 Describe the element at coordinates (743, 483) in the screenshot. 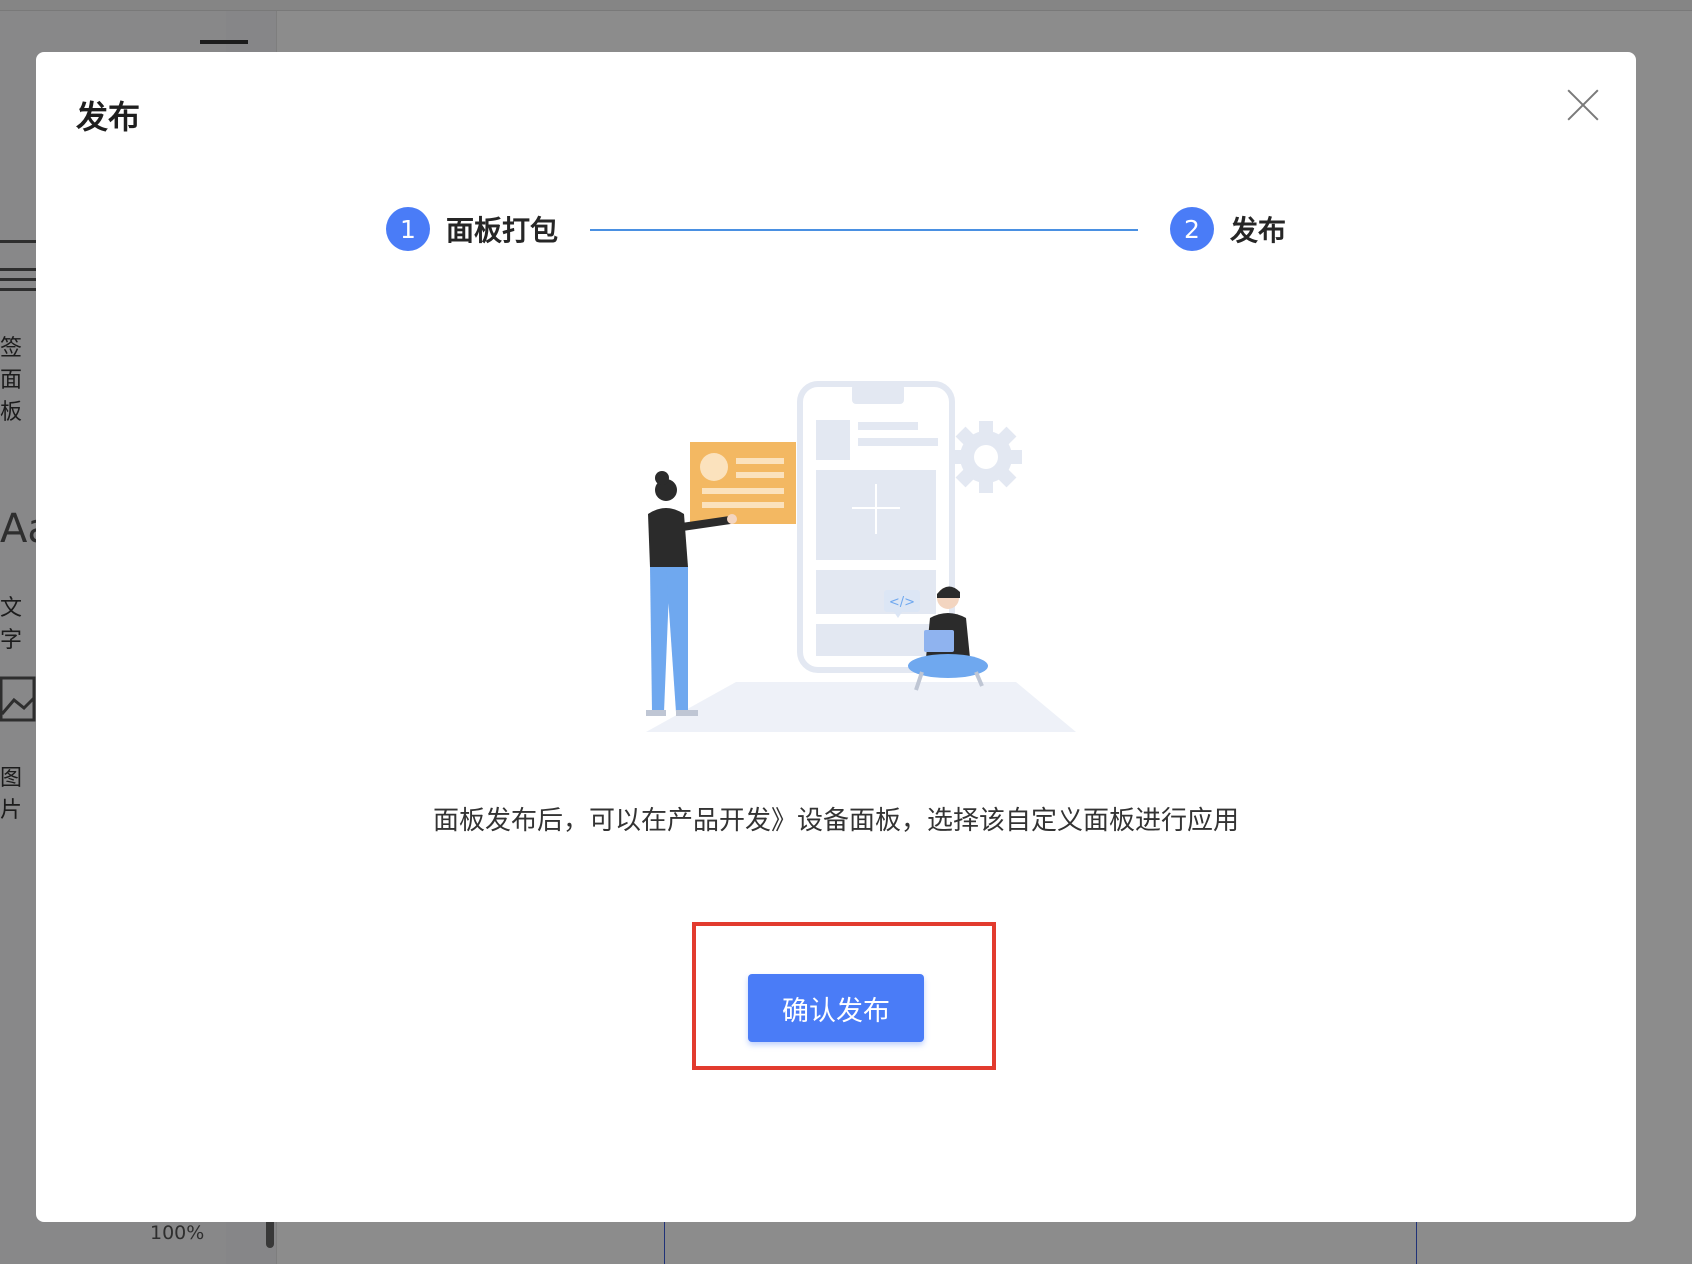

I see `profile-card-icon` at that location.